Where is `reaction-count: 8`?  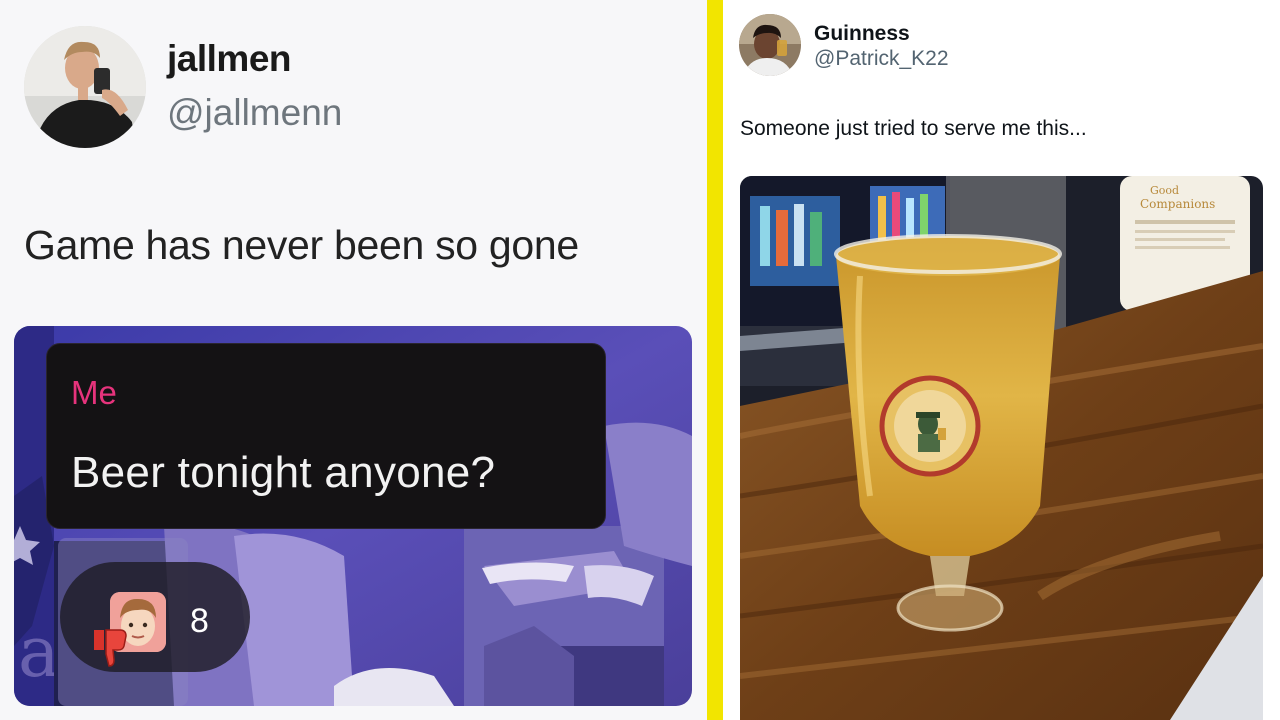 reaction-count: 8 is located at coordinates (199, 621).